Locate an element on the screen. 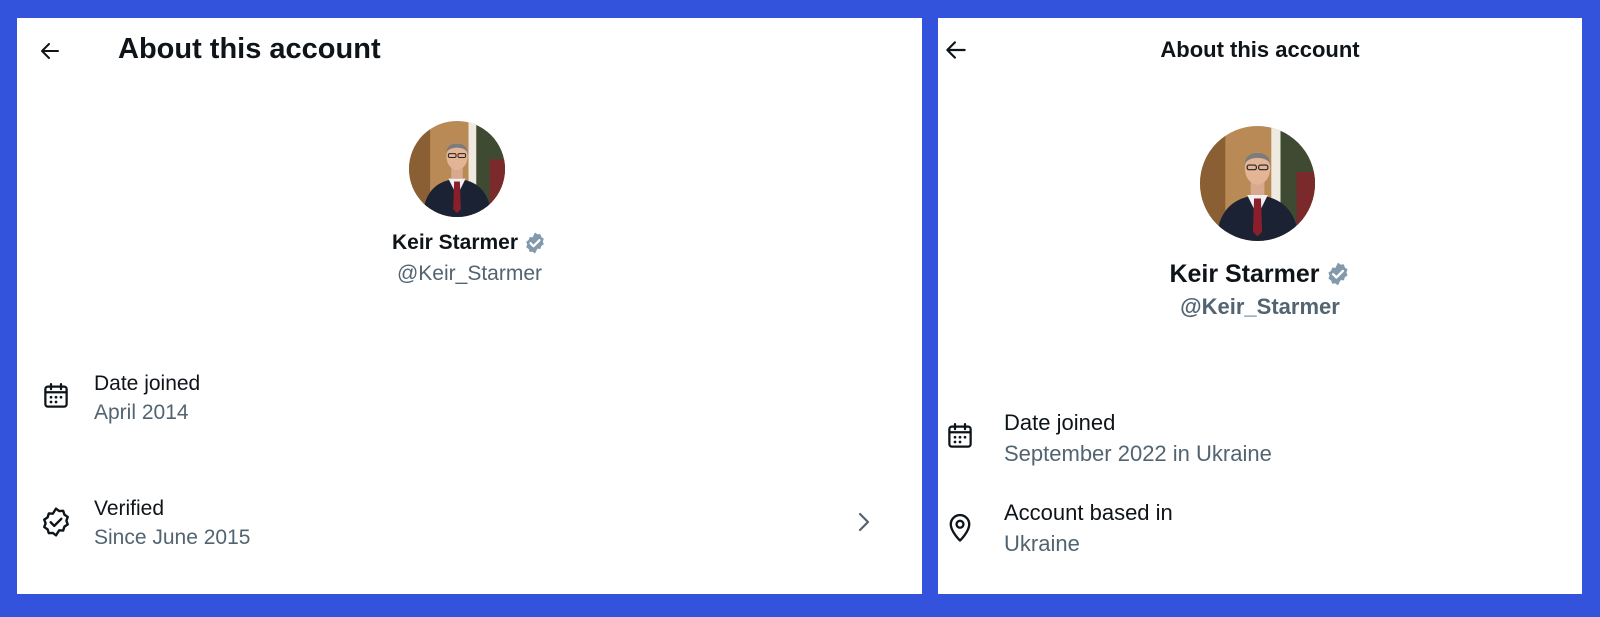 This screenshot has width=1600, height=617. back-arrow-icon is located at coordinates (50, 51).